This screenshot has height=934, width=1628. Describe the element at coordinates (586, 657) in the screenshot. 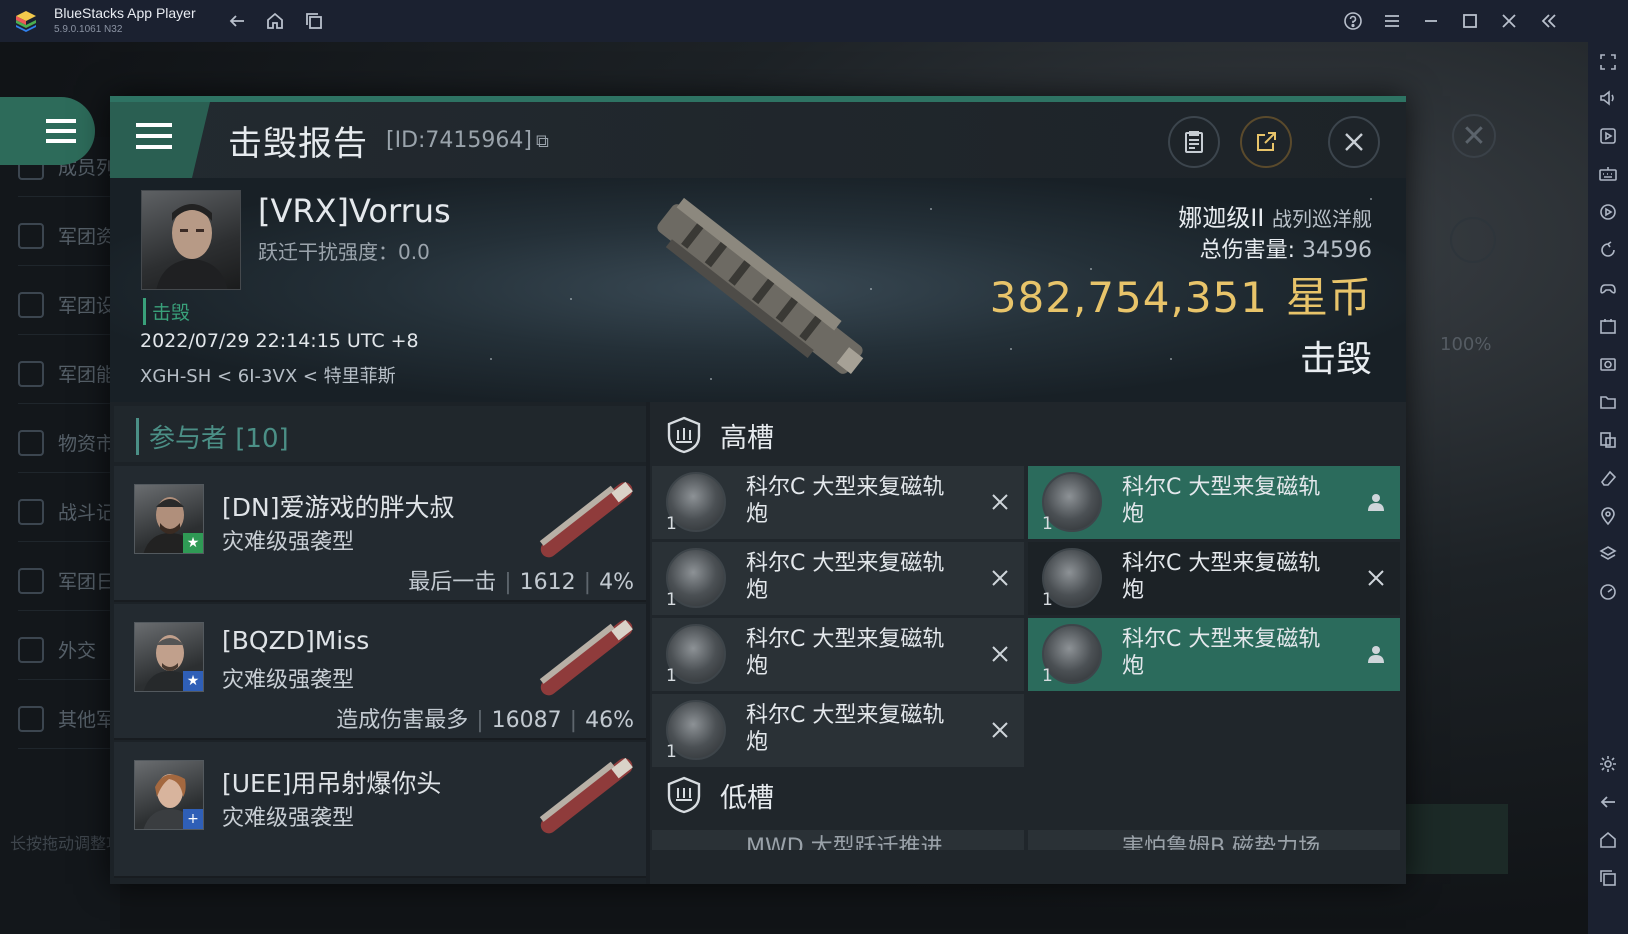

I see `participant-ship-icon` at that location.